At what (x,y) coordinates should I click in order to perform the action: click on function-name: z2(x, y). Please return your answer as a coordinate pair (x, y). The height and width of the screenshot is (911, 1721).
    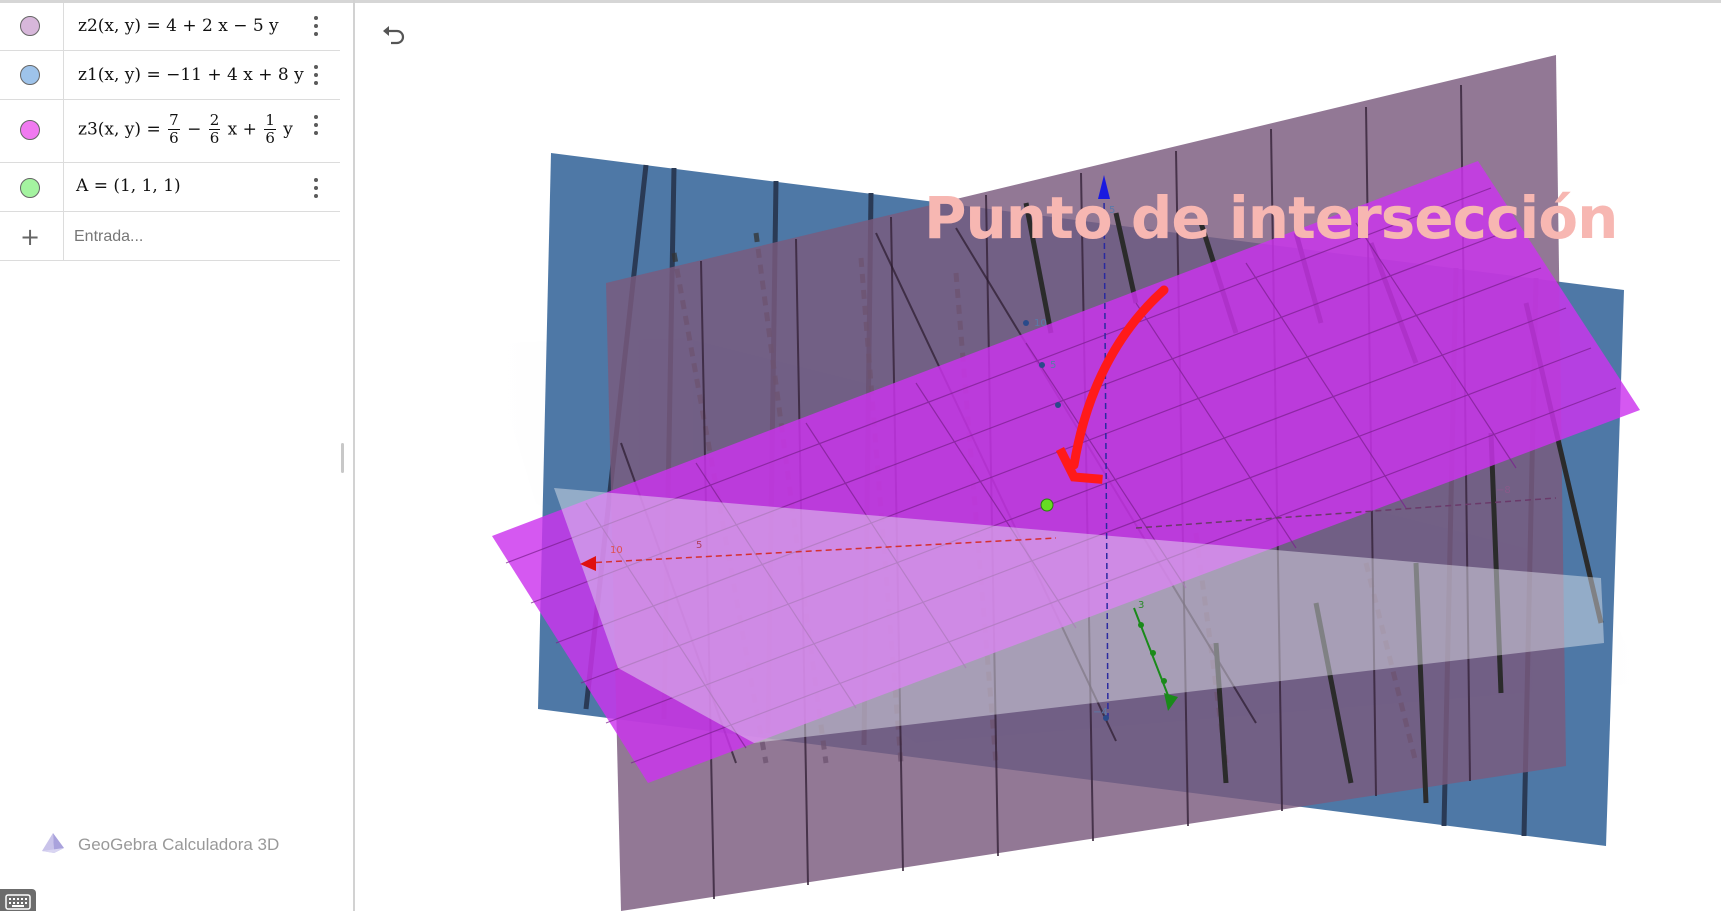
    Looking at the image, I should click on (110, 26).